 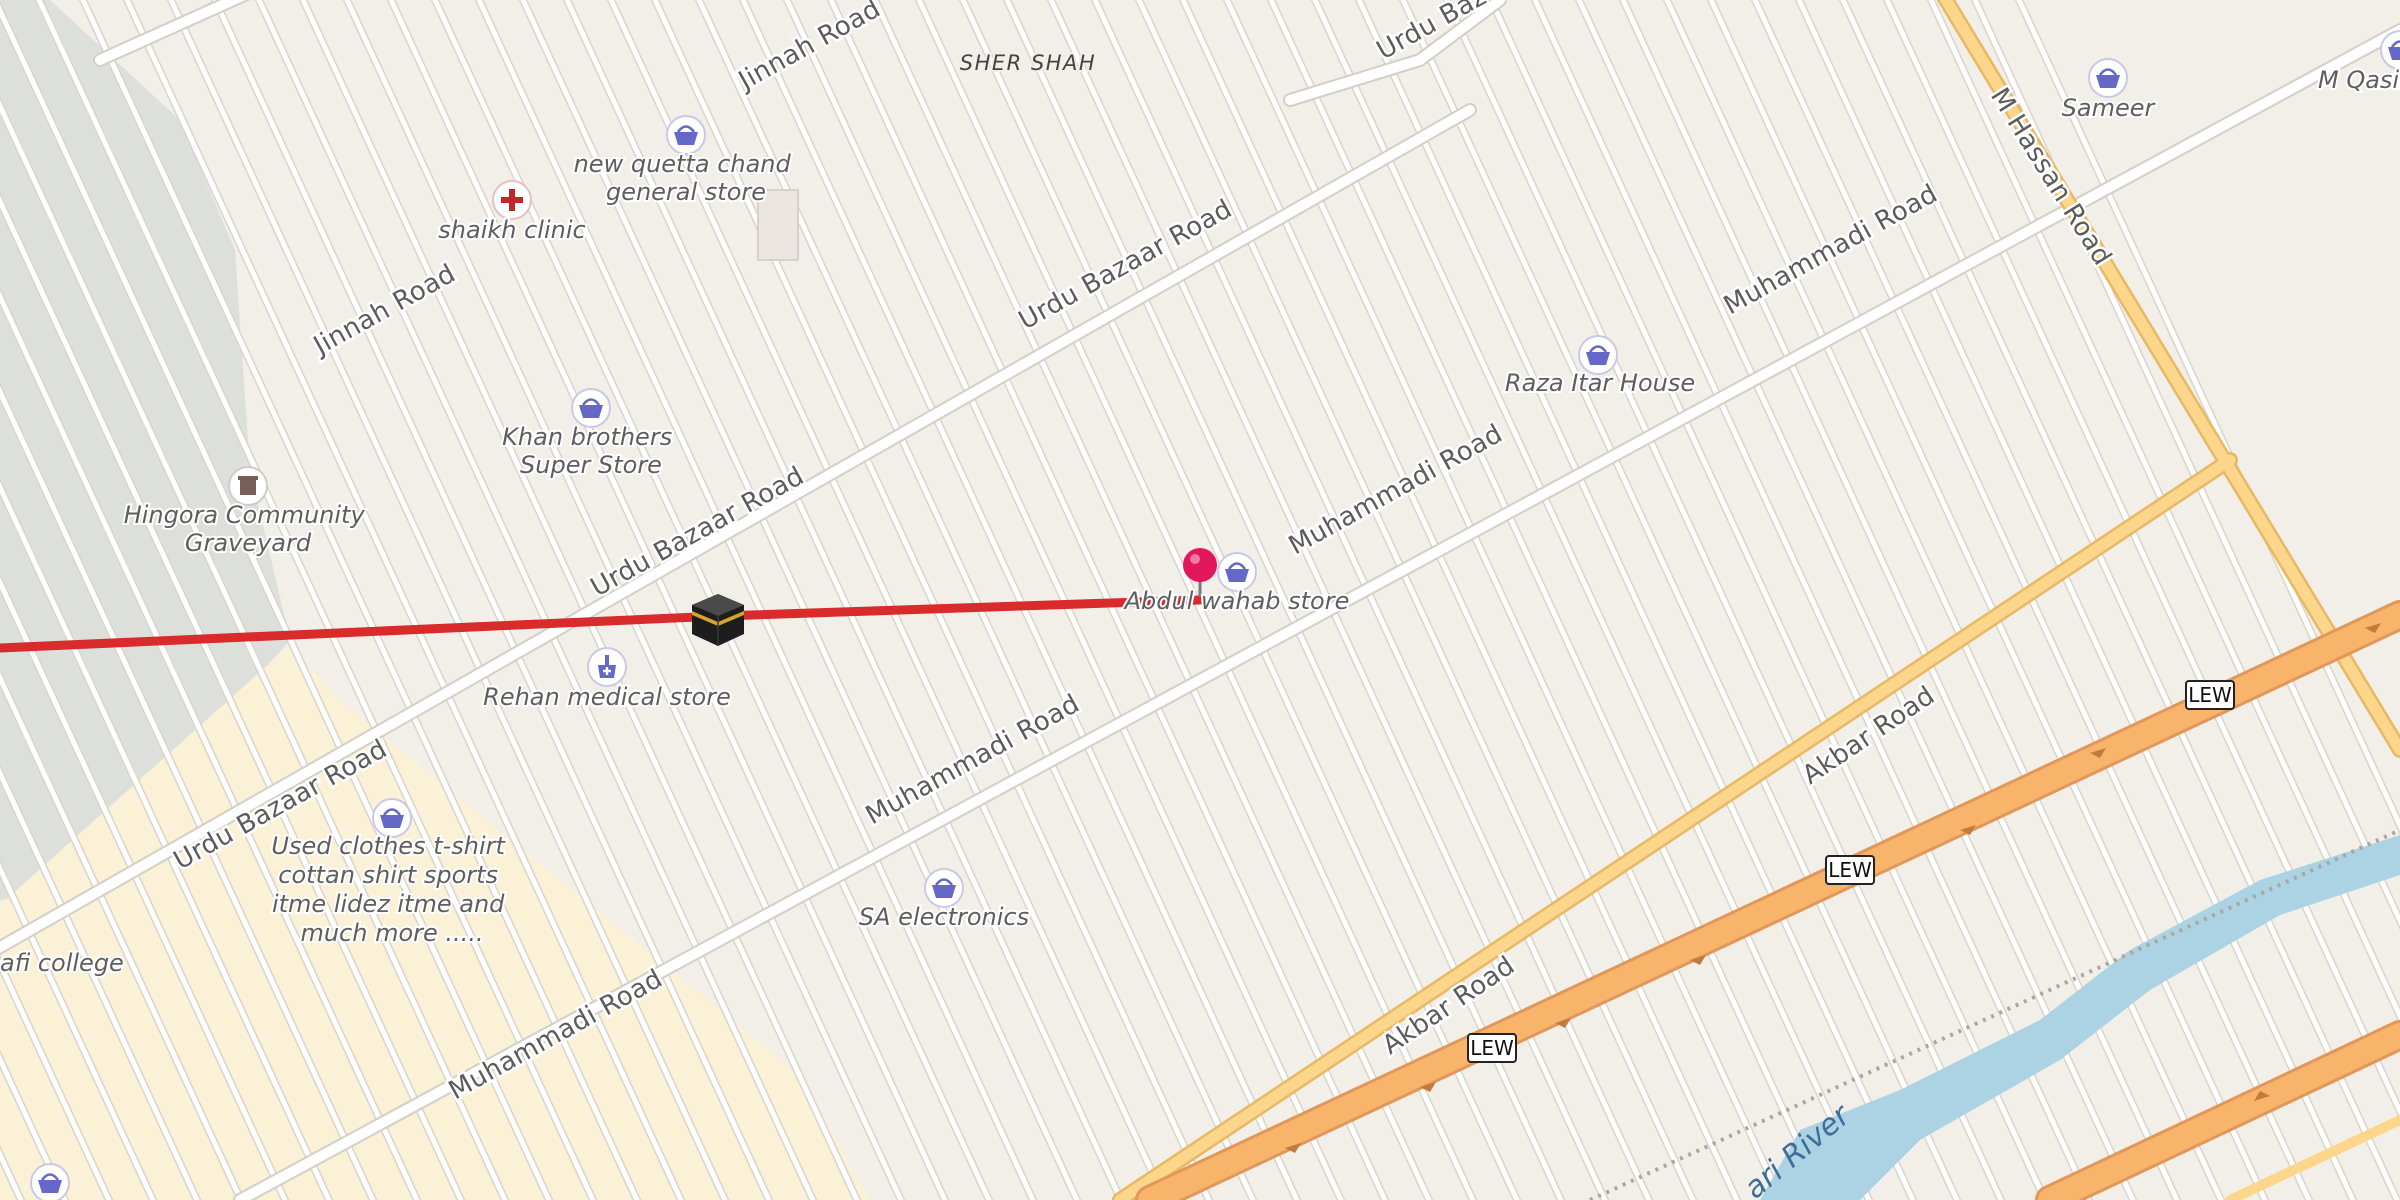 What do you see at coordinates (591, 451) in the screenshot?
I see `poi-label-khan-brothers: Khan brothers Super Store` at bounding box center [591, 451].